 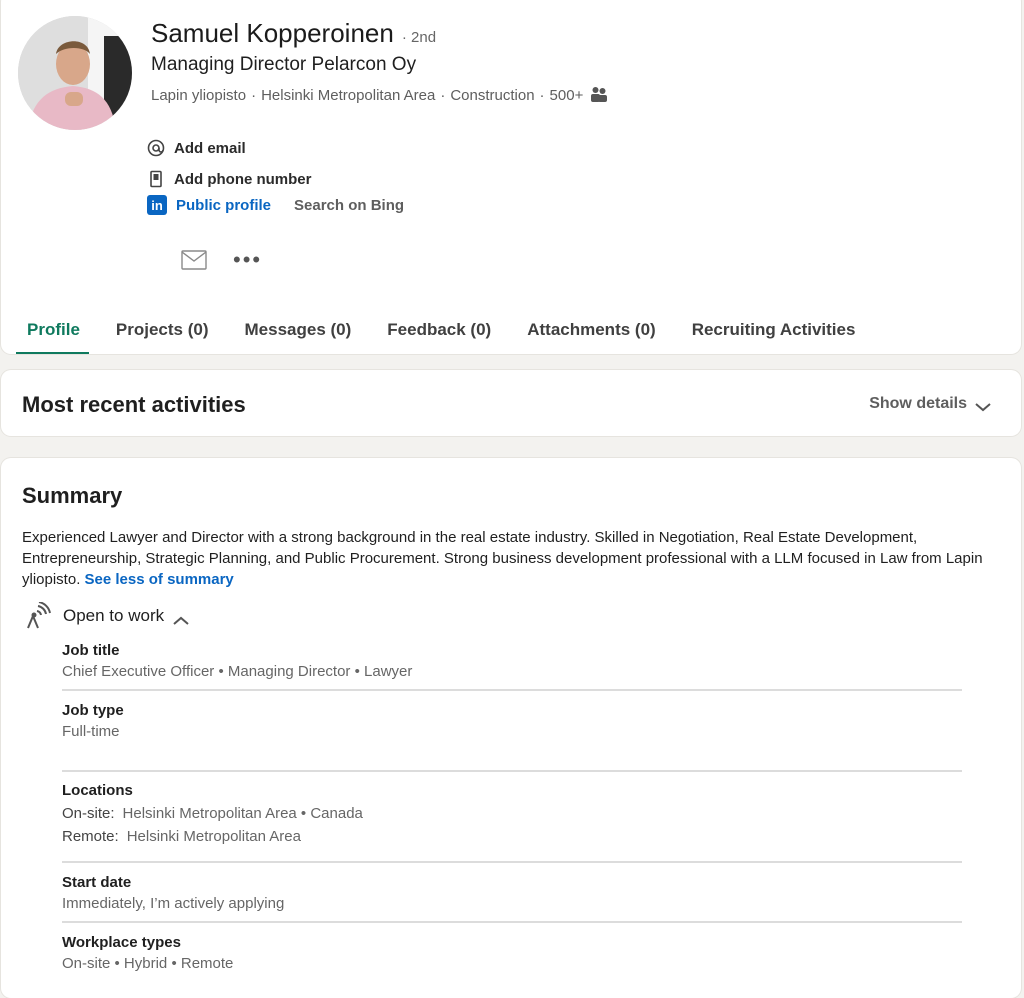 What do you see at coordinates (566, 95) in the screenshot?
I see `connections-count: 500+` at bounding box center [566, 95].